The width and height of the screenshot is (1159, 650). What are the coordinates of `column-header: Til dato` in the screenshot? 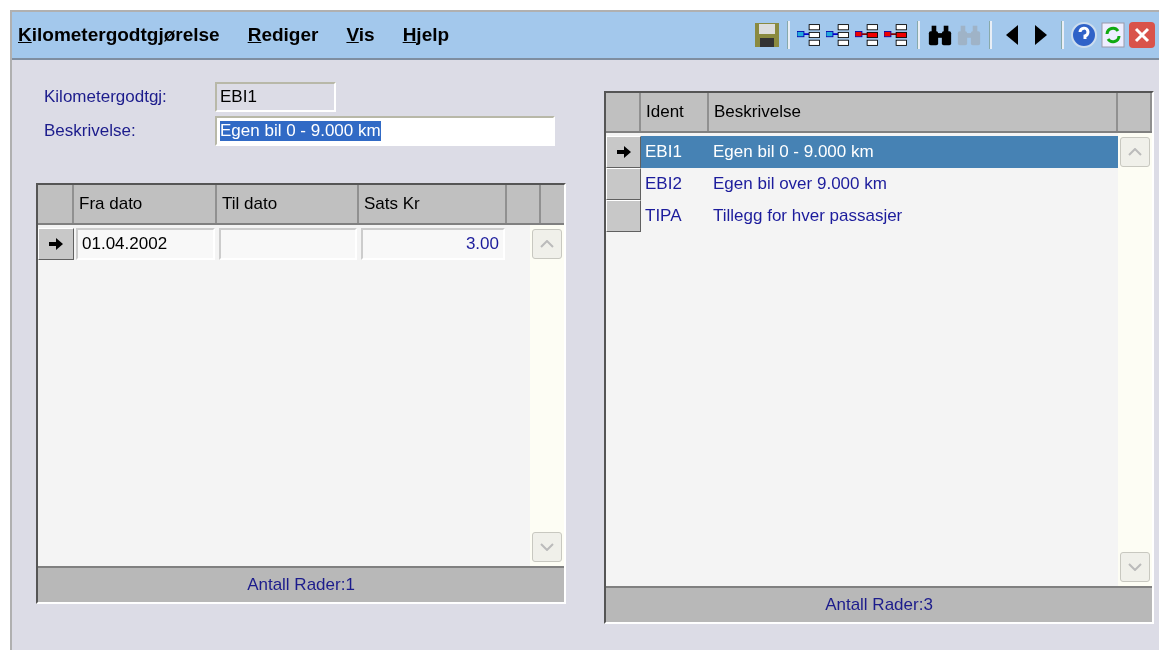 It's located at (288, 204).